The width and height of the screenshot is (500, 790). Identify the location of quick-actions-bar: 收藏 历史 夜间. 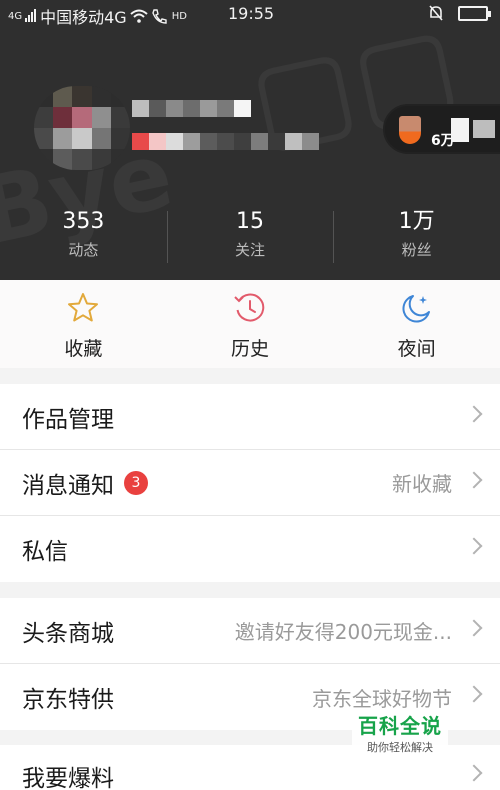
(250, 324).